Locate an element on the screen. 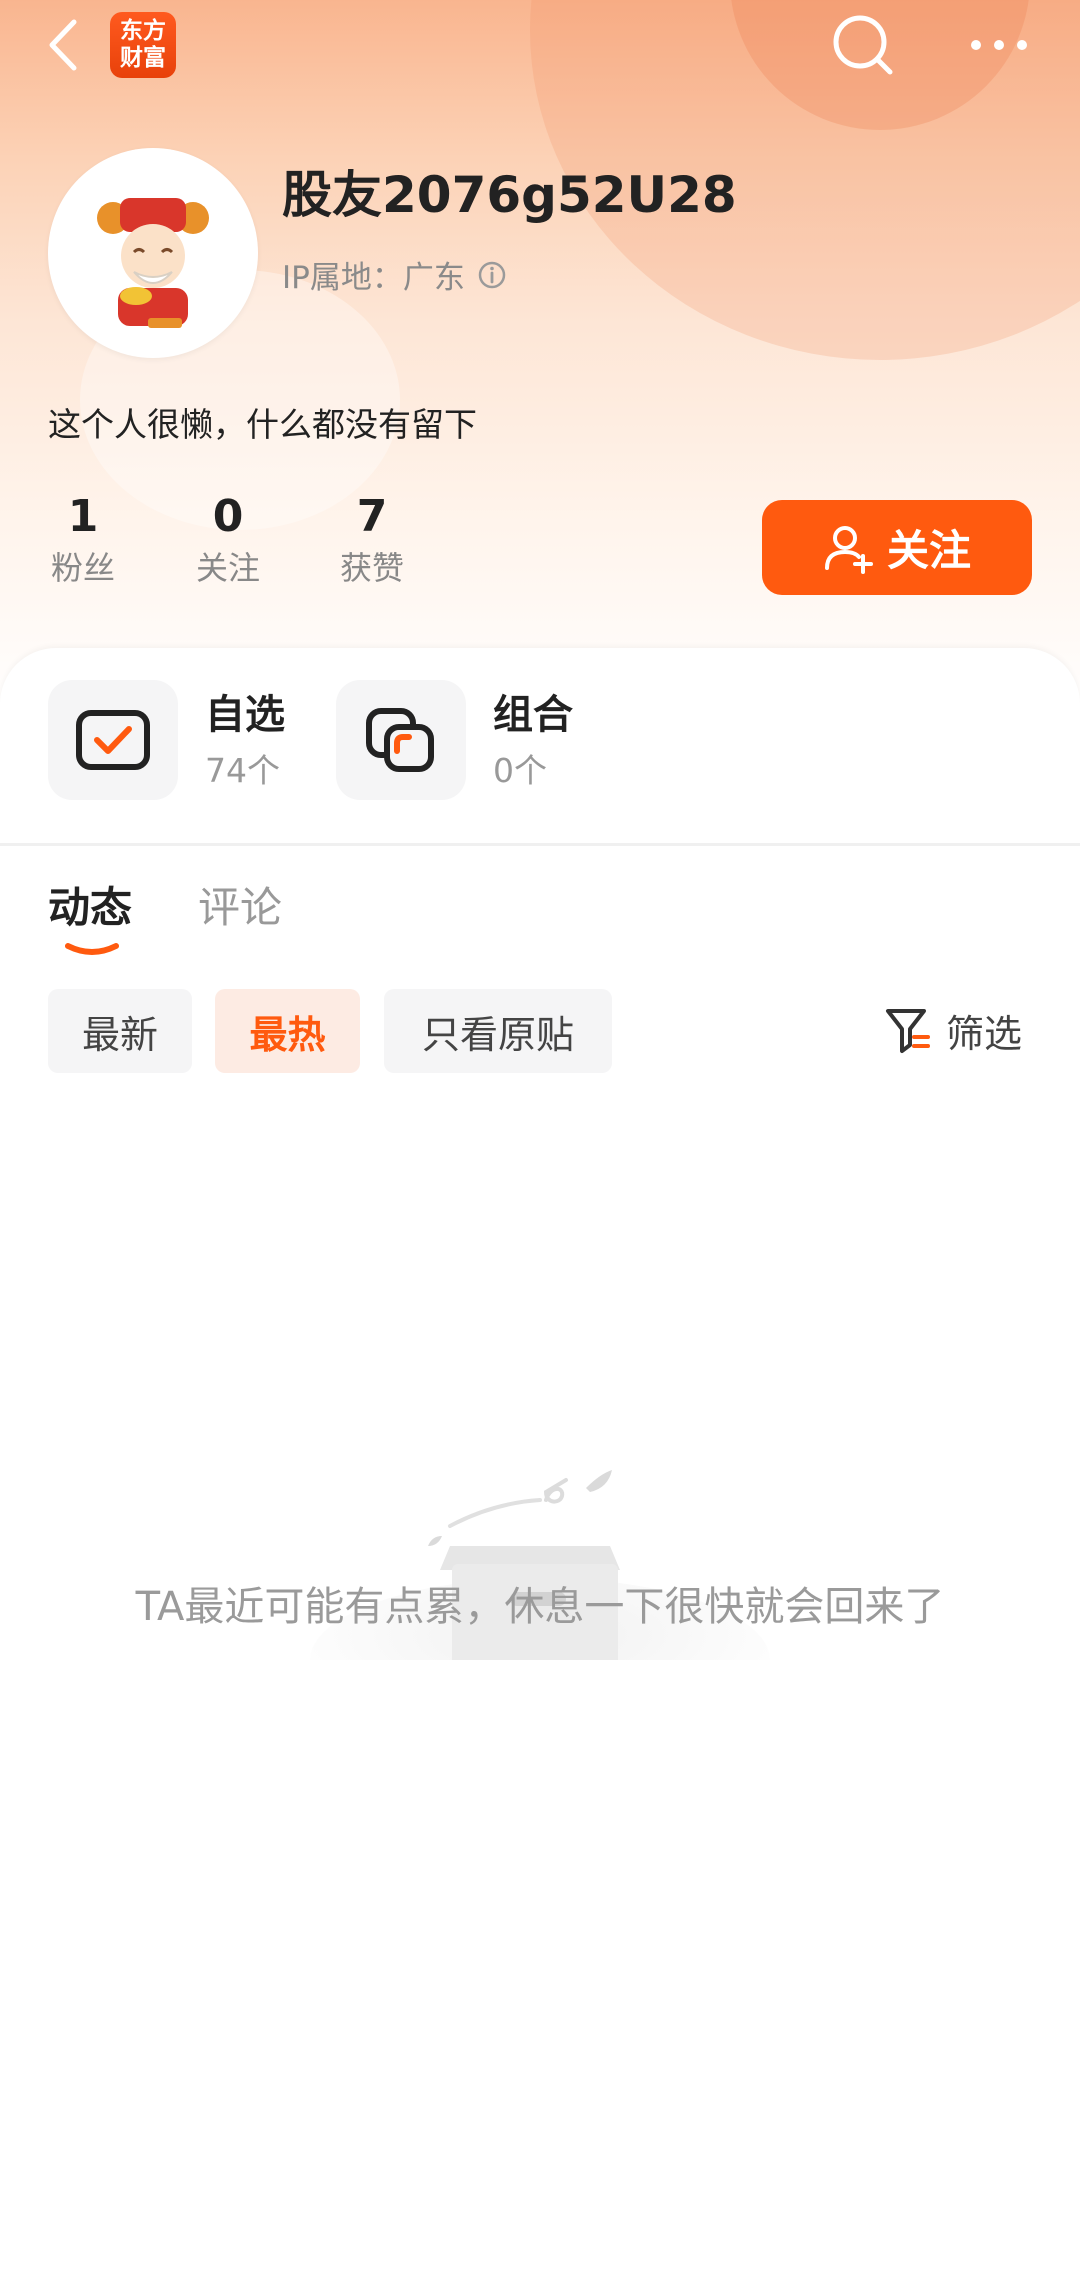 The image size is (1080, 2276). search-icon is located at coordinates (863, 45).